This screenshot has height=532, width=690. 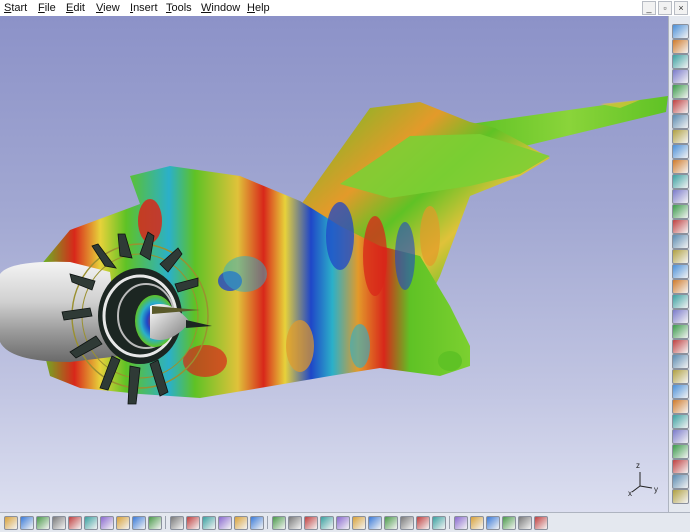 What do you see at coordinates (111, 8) in the screenshot?
I see `menu-label-rest: iew` at bounding box center [111, 8].